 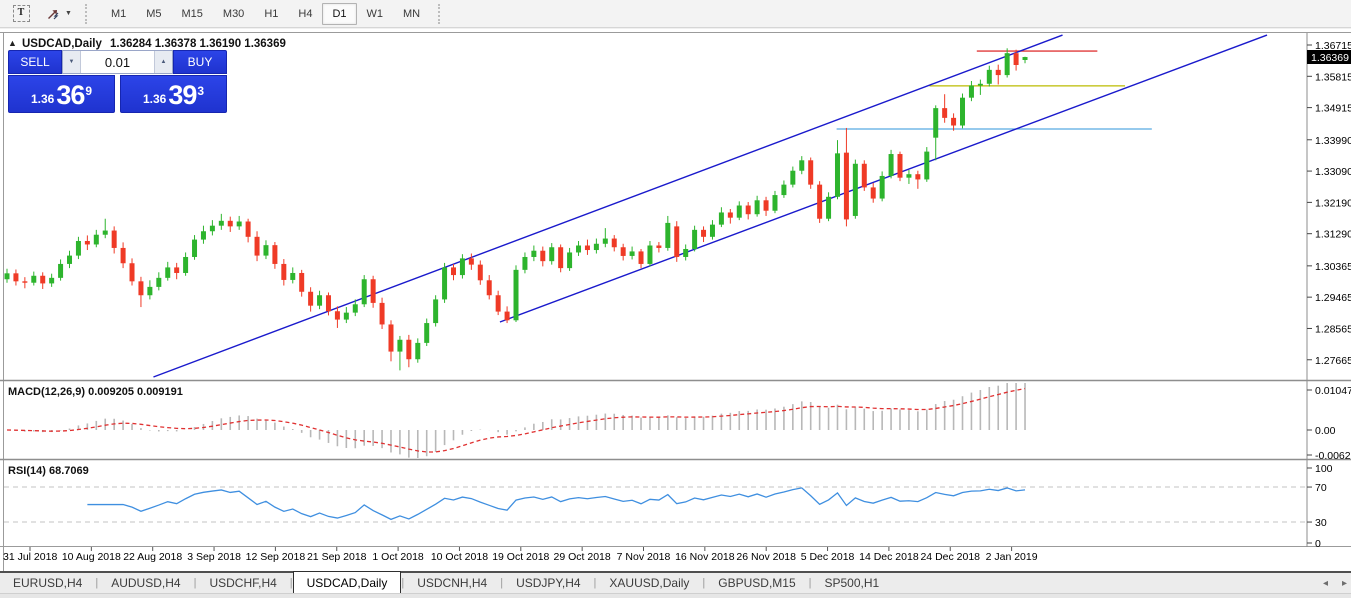 What do you see at coordinates (347, 582) in the screenshot?
I see `tab-usdcad-daily: USDCAD,Daily` at bounding box center [347, 582].